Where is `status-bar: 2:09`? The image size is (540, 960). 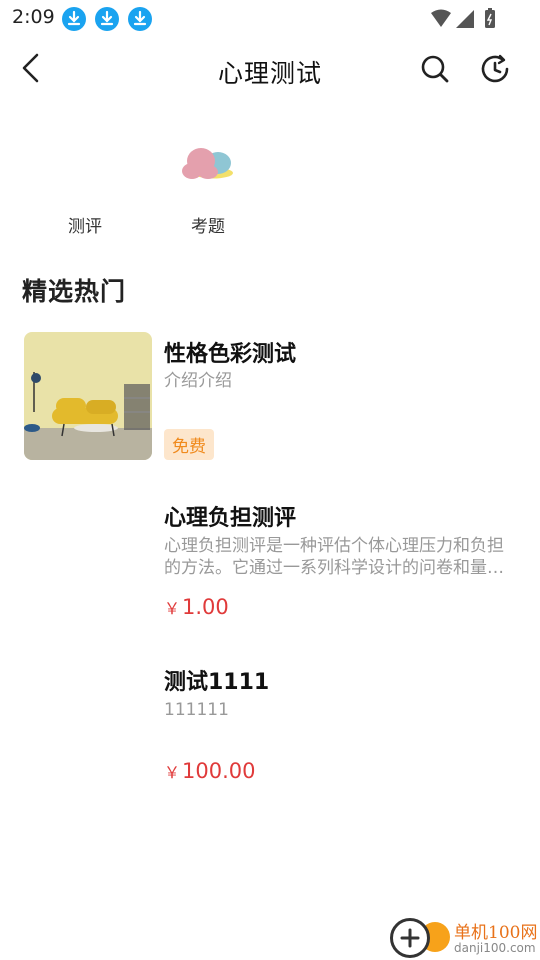
status-bar: 2:09 is located at coordinates (270, 18).